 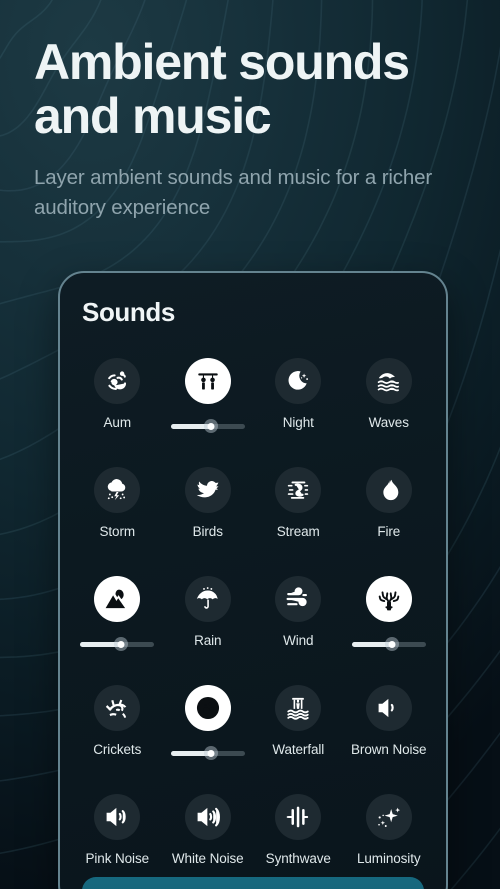 What do you see at coordinates (389, 531) in the screenshot?
I see `sound-label: Fire` at bounding box center [389, 531].